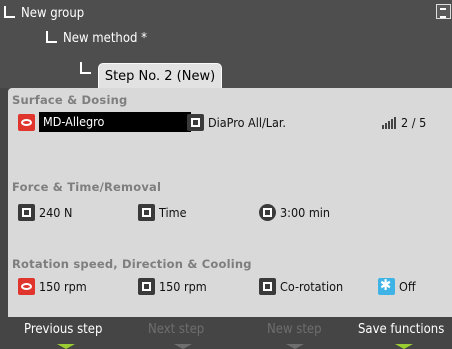 This screenshot has height=349, width=452. What do you see at coordinates (146, 286) in the screenshot?
I see `holder-rotation-icon` at bounding box center [146, 286].